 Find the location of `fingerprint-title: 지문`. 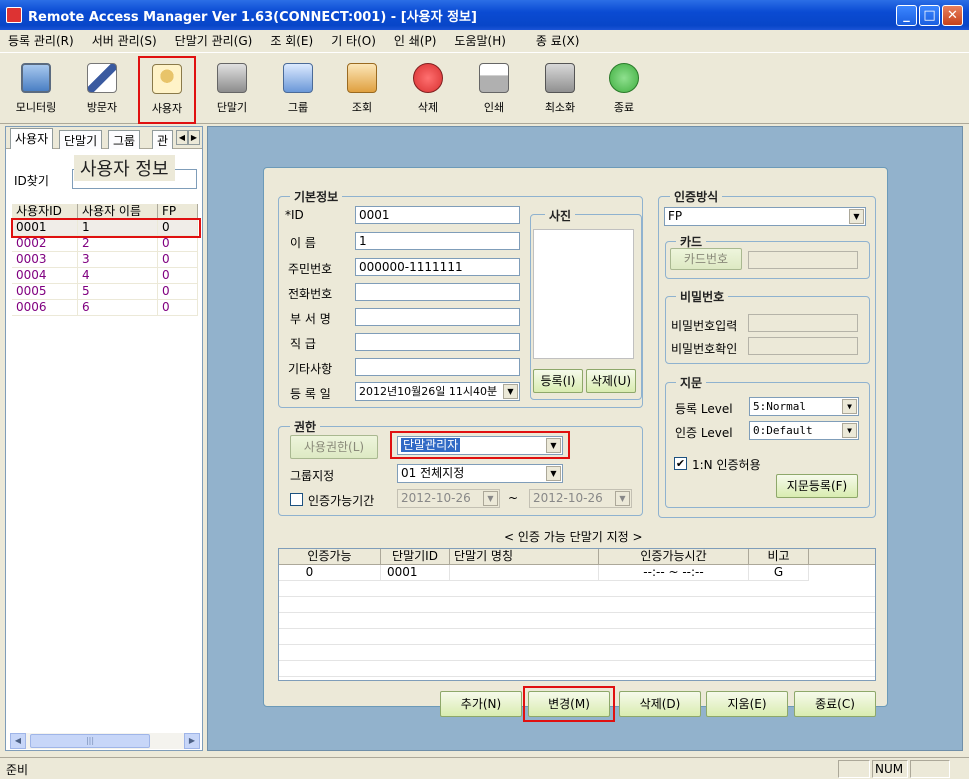

fingerprint-title: 지문 is located at coordinates (691, 382).